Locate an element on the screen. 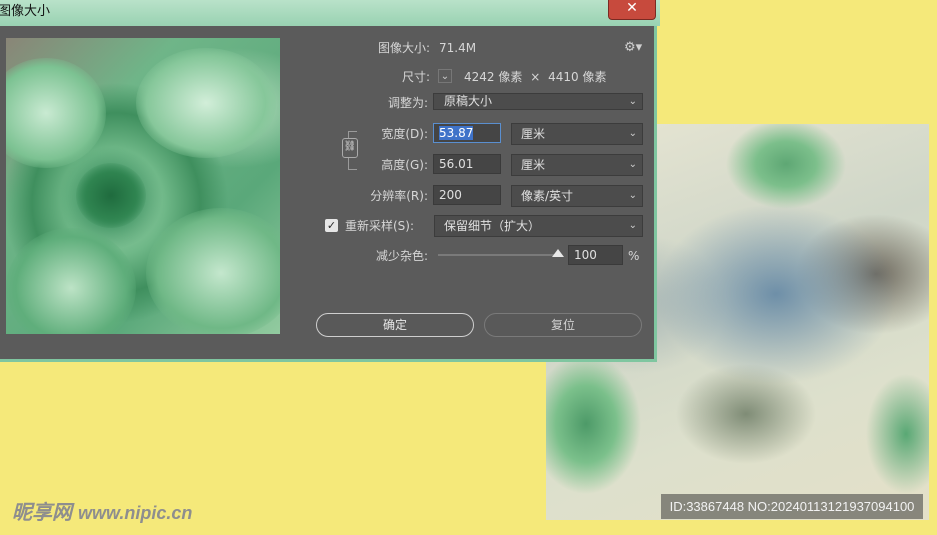  resolution-unit: 像素/英寸 is located at coordinates (547, 196).